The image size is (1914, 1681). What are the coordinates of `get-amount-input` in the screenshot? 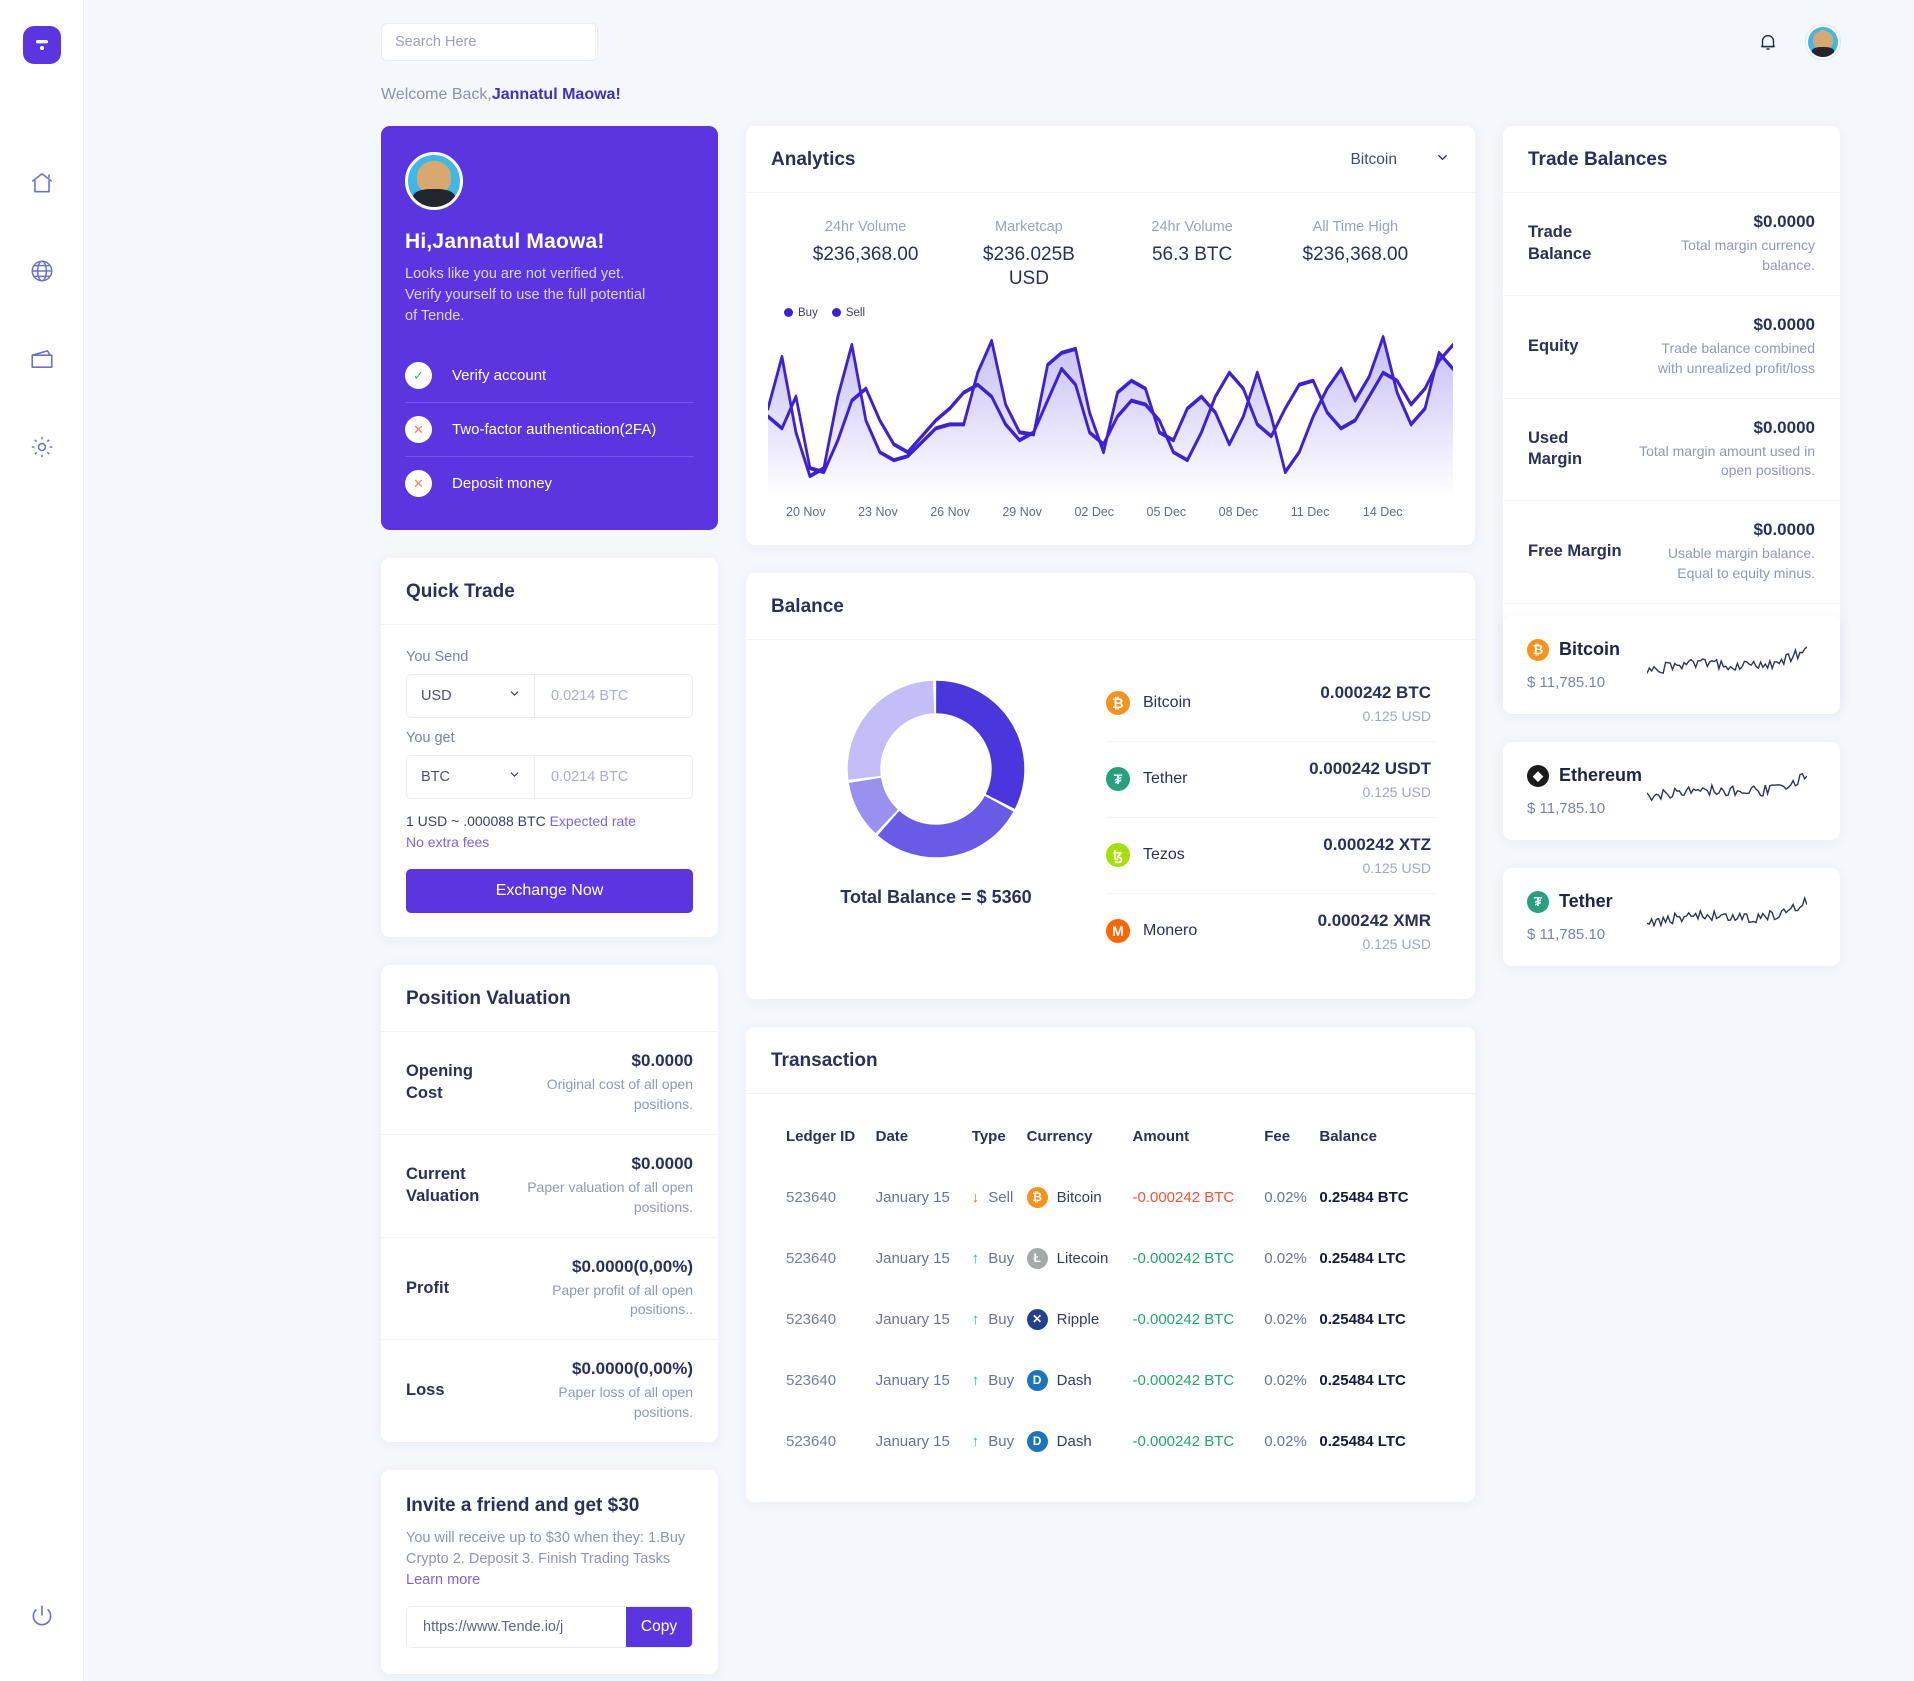 It's located at (613, 777).